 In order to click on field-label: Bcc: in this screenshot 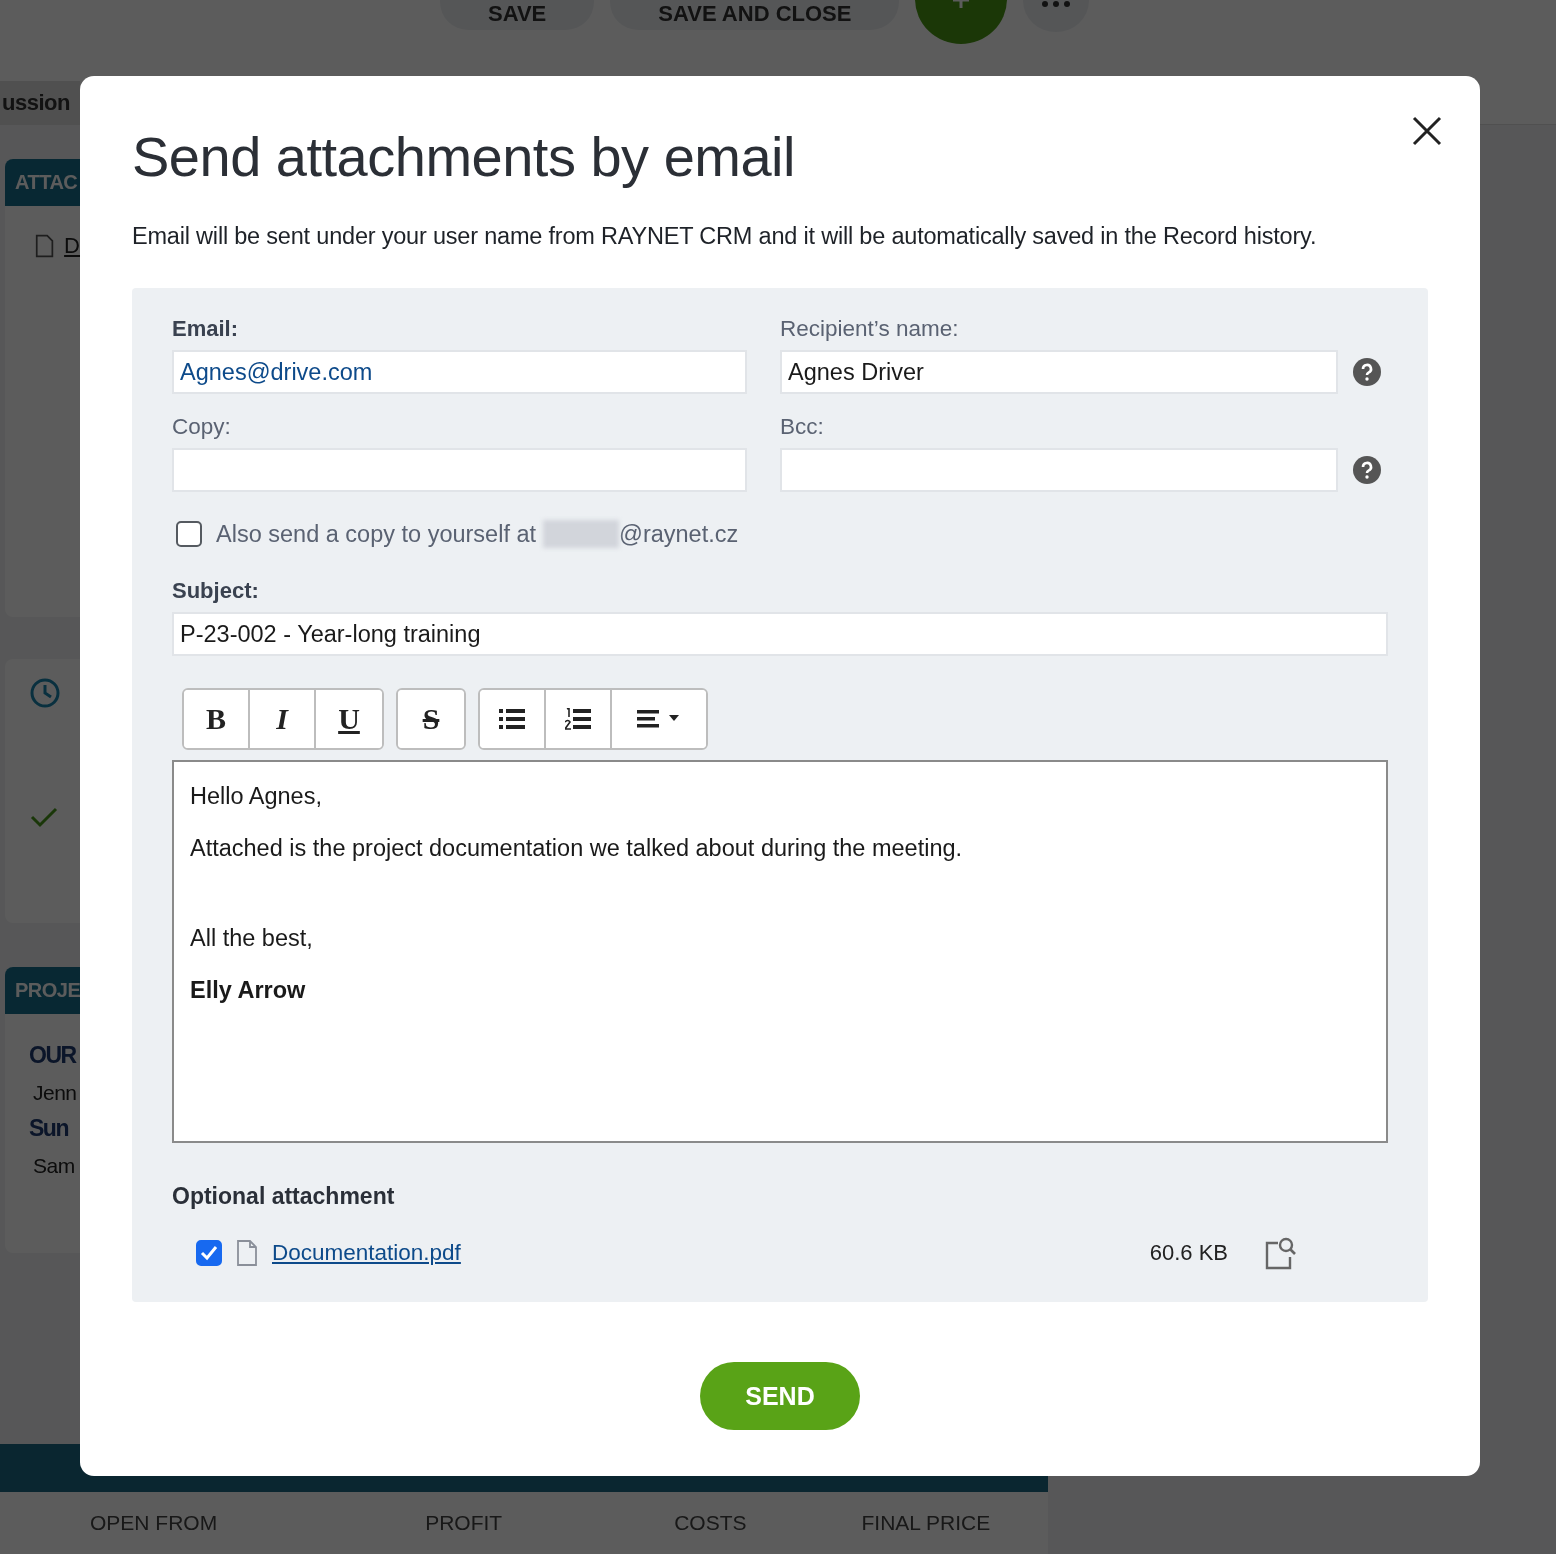, I will do `click(802, 427)`.